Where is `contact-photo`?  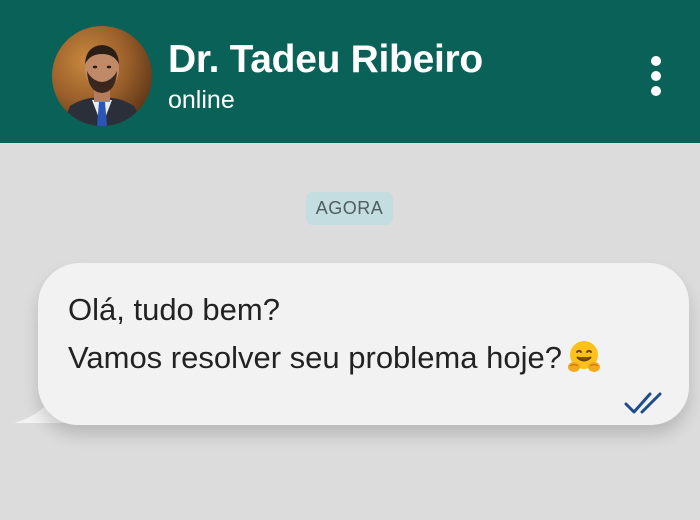 contact-photo is located at coordinates (102, 76).